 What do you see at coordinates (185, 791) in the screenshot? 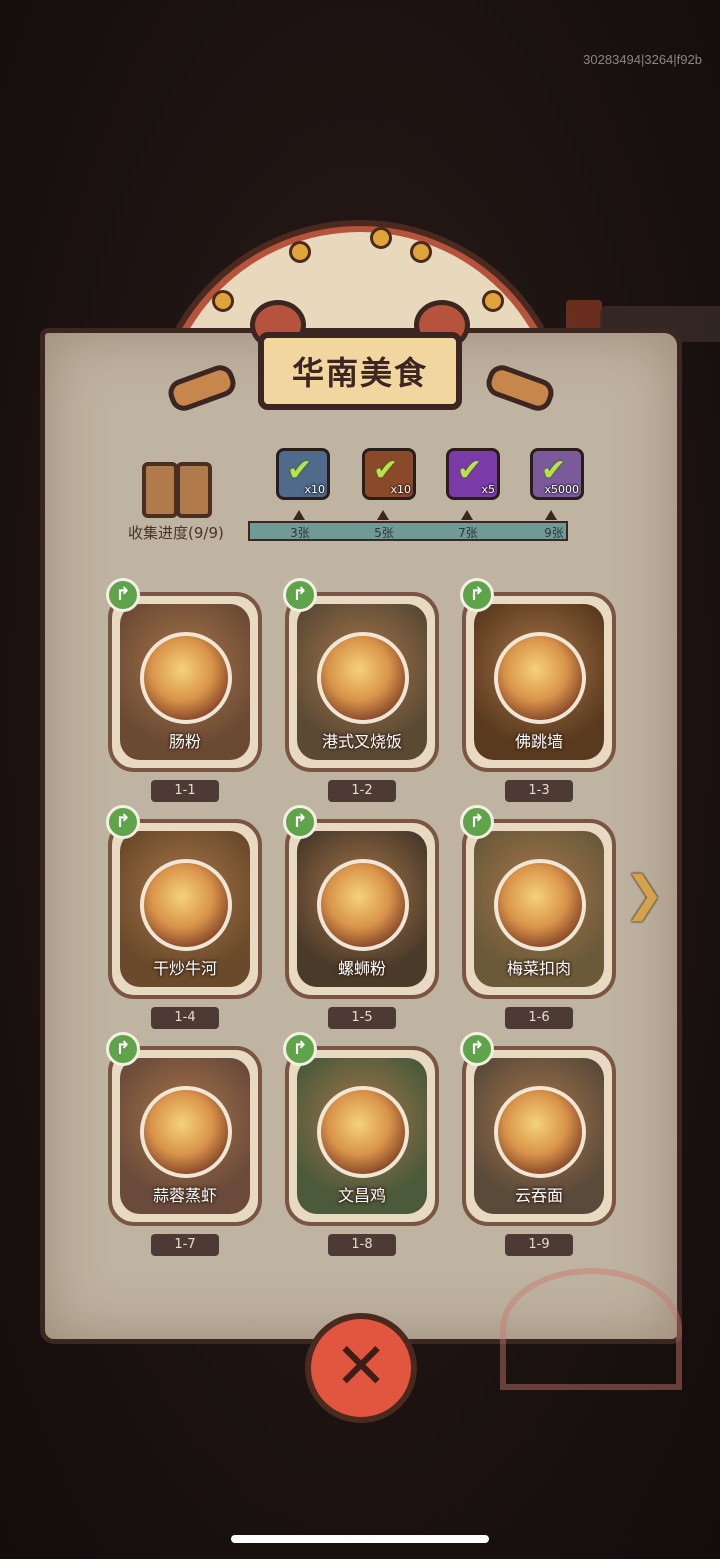
I see `dish-id-label: 1-1` at bounding box center [185, 791].